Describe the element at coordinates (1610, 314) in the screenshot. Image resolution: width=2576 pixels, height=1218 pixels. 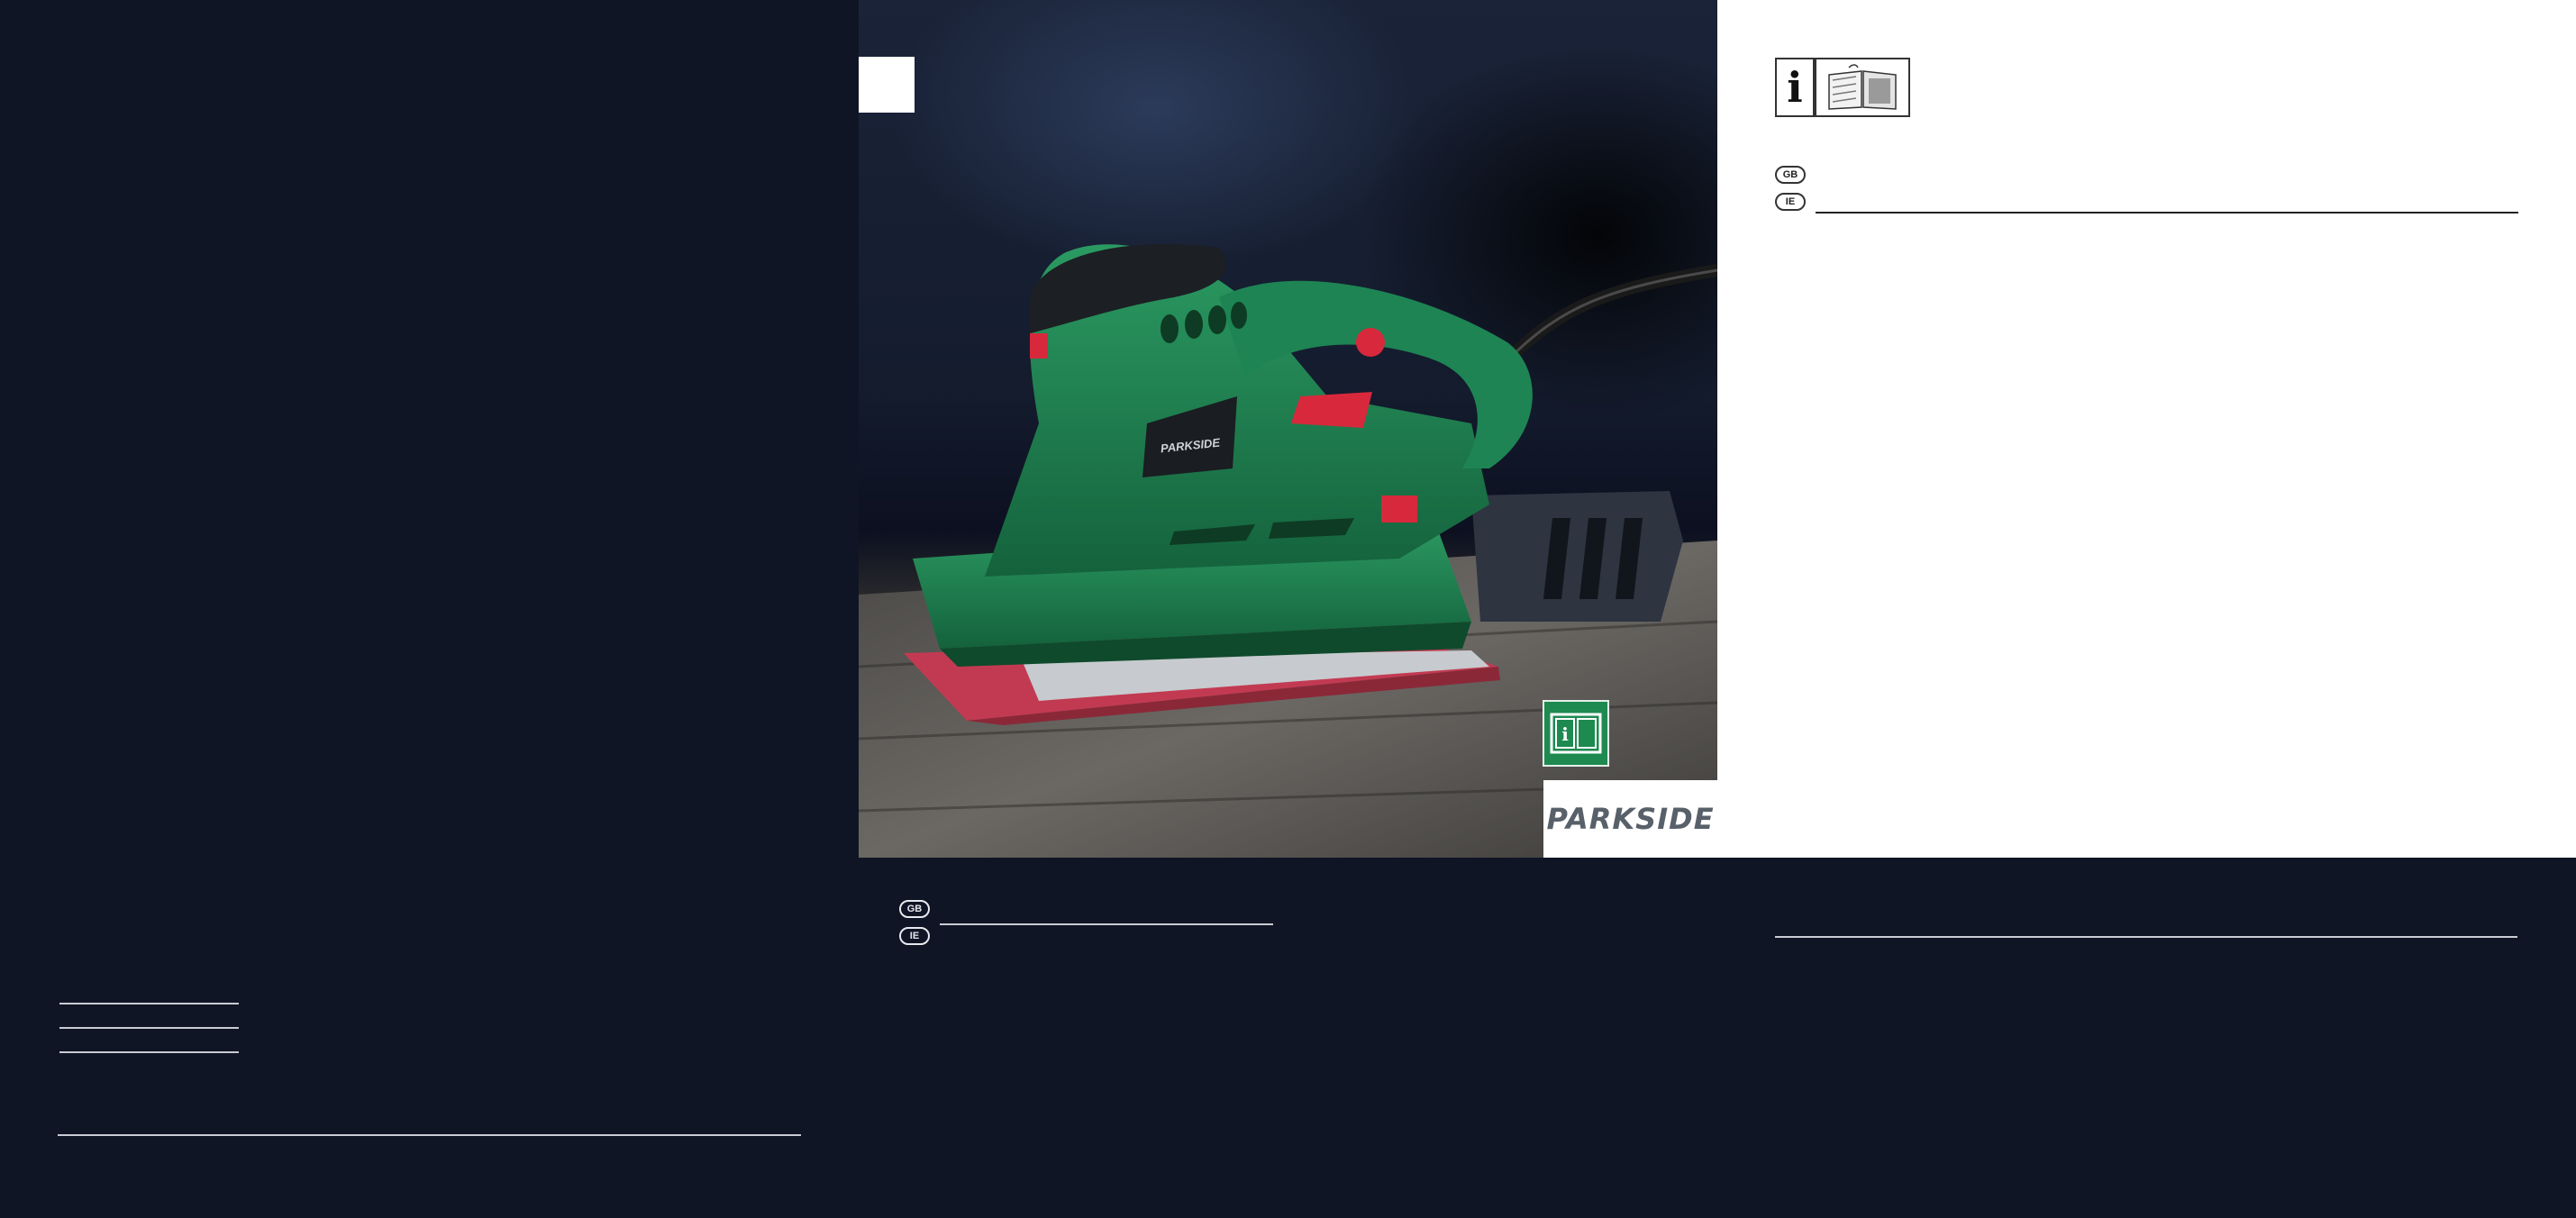
I see `power-cord` at that location.